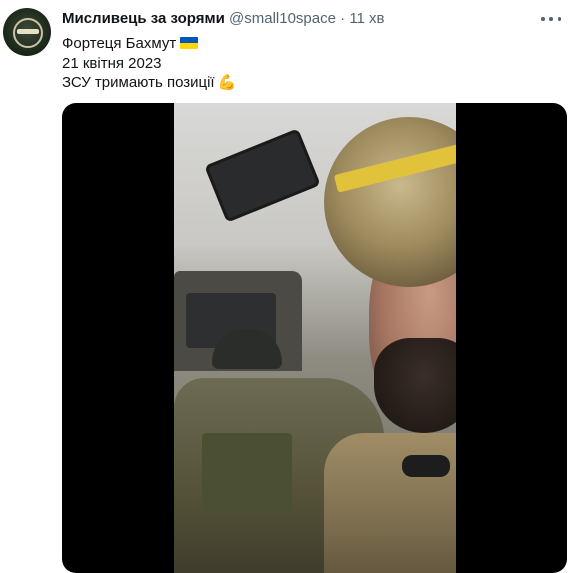  What do you see at coordinates (247, 473) in the screenshot?
I see `video-vest` at bounding box center [247, 473].